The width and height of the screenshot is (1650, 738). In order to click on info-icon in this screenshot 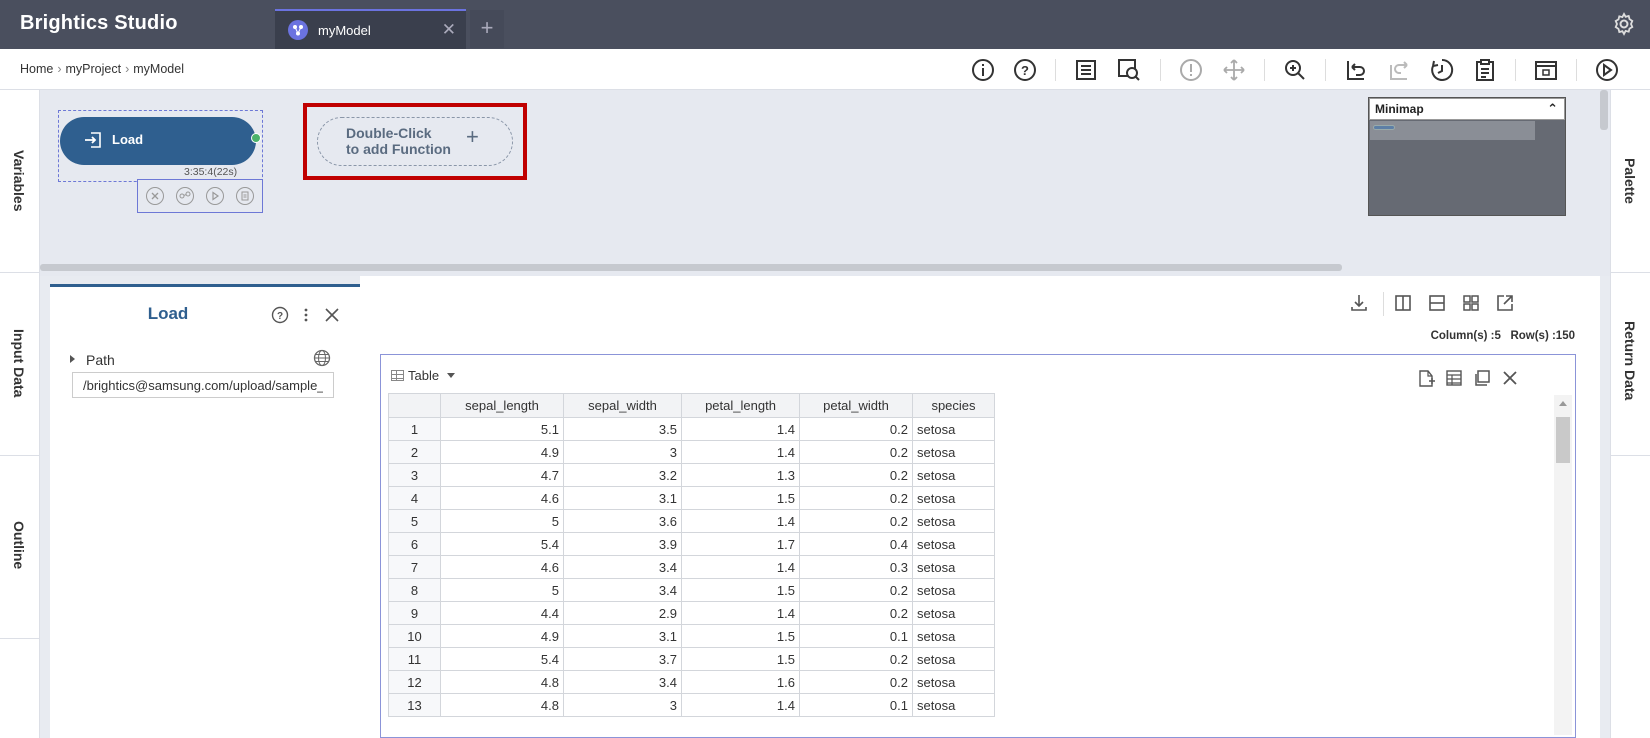, I will do `click(983, 70)`.